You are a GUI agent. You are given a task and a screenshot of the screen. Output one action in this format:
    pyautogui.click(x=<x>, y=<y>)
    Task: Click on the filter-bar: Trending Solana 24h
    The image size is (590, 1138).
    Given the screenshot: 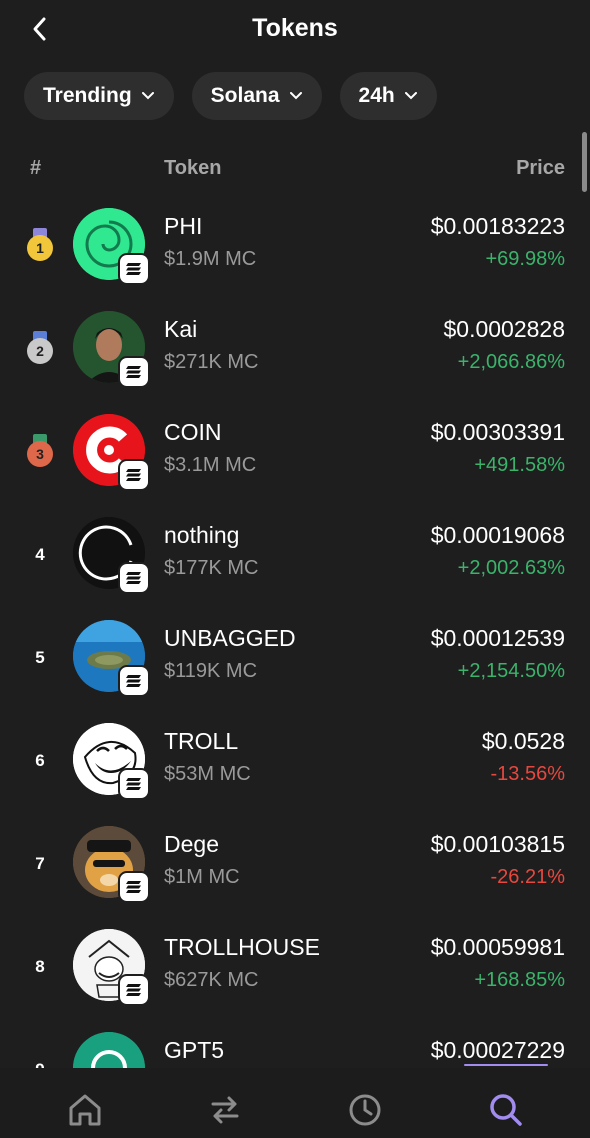 What is the action you would take?
    pyautogui.click(x=230, y=96)
    